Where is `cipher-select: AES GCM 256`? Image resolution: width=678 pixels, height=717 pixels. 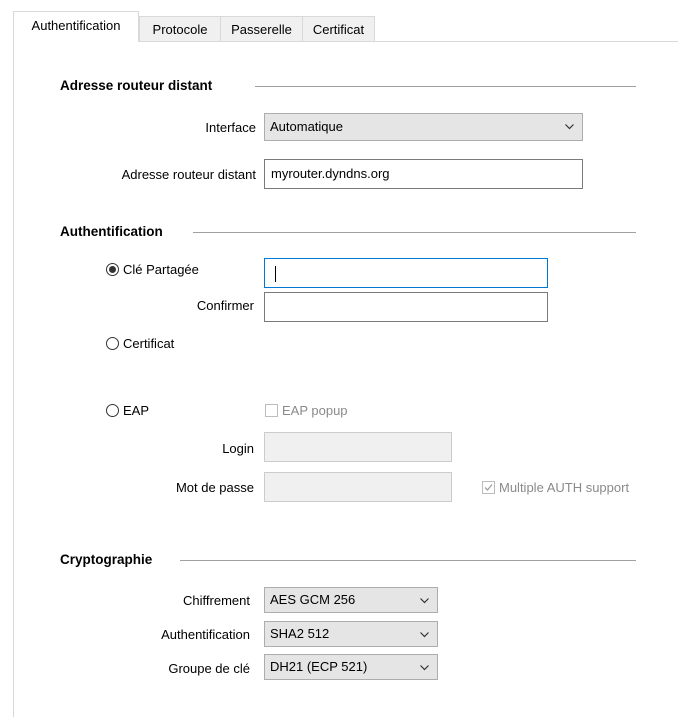
cipher-select: AES GCM 256 is located at coordinates (351, 600).